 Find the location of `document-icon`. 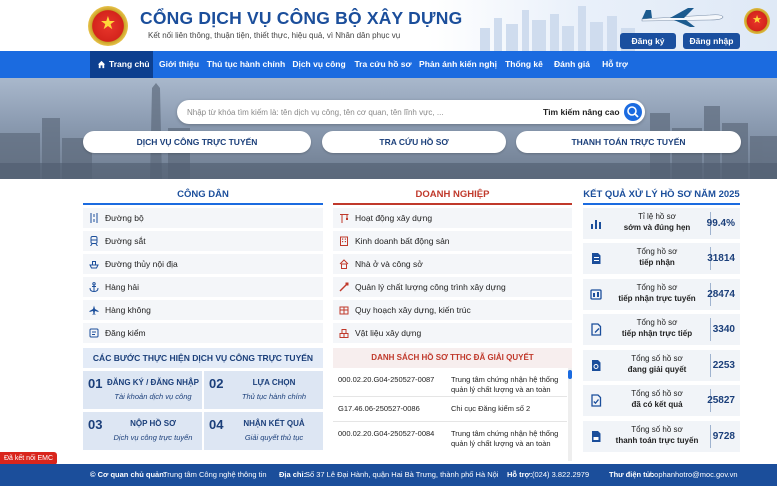

document-icon is located at coordinates (596, 258).